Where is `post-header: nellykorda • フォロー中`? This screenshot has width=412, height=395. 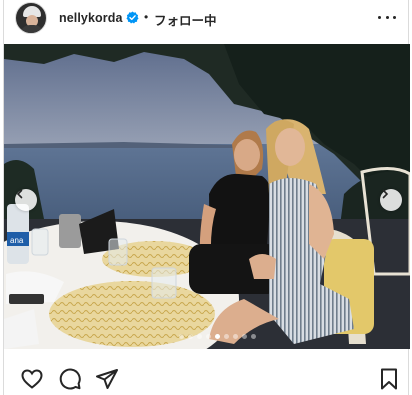 post-header: nellykorda • フォロー中 is located at coordinates (207, 19).